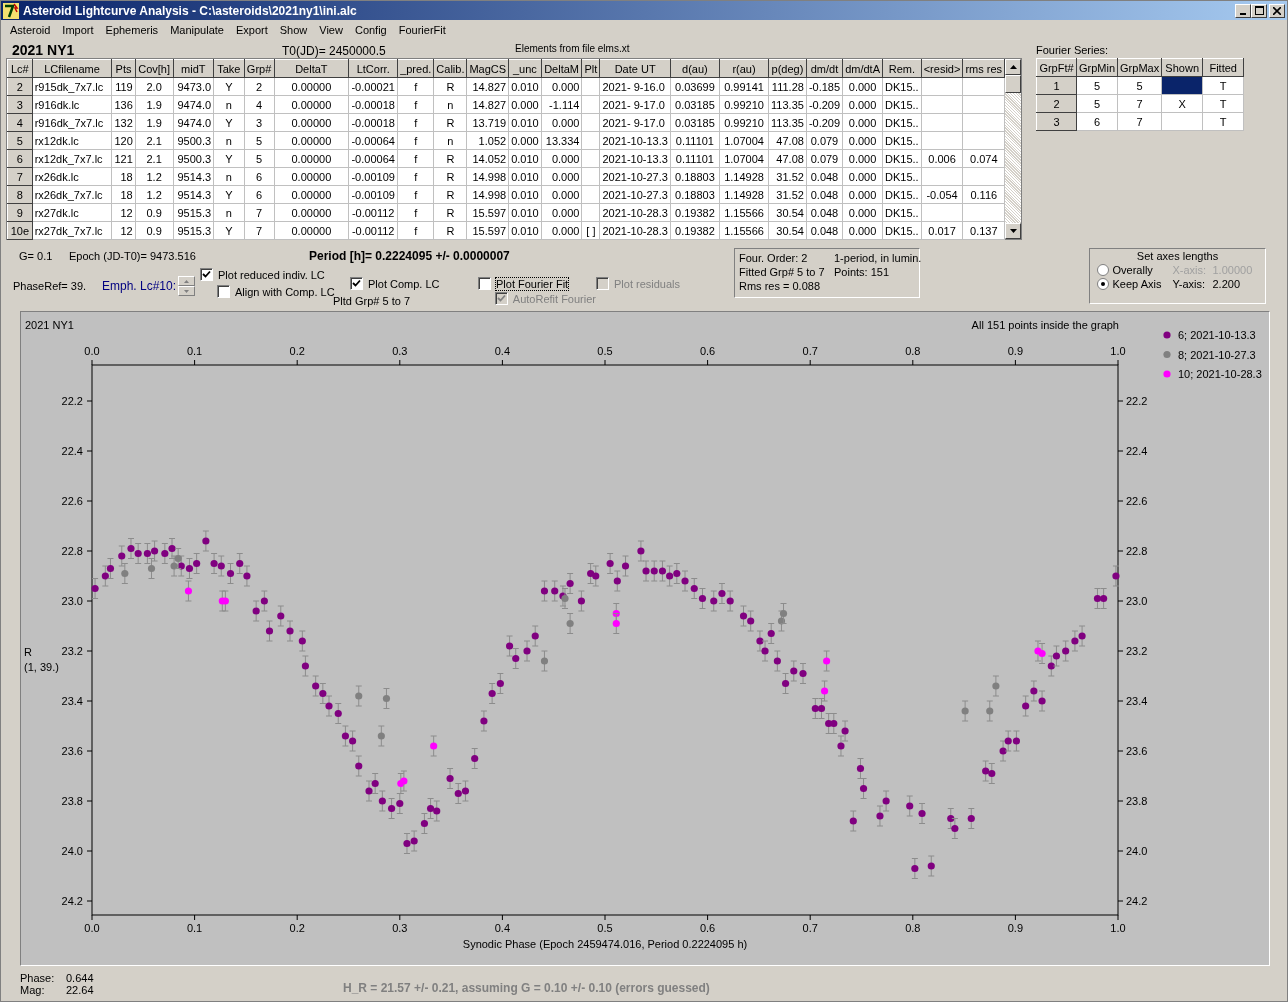  Describe the element at coordinates (605, 944) in the screenshot. I see `x-axis-label: Synodic Phase (Epoch 2459474.016, Period 0.2224095 h)` at that location.